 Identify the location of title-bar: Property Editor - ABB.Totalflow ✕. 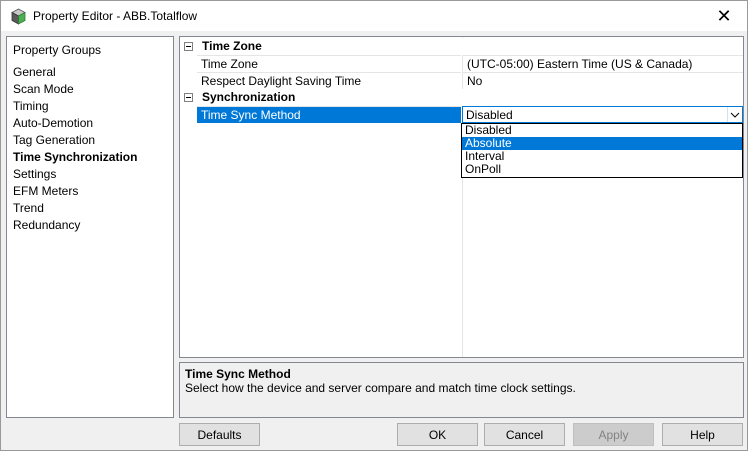
(374, 16).